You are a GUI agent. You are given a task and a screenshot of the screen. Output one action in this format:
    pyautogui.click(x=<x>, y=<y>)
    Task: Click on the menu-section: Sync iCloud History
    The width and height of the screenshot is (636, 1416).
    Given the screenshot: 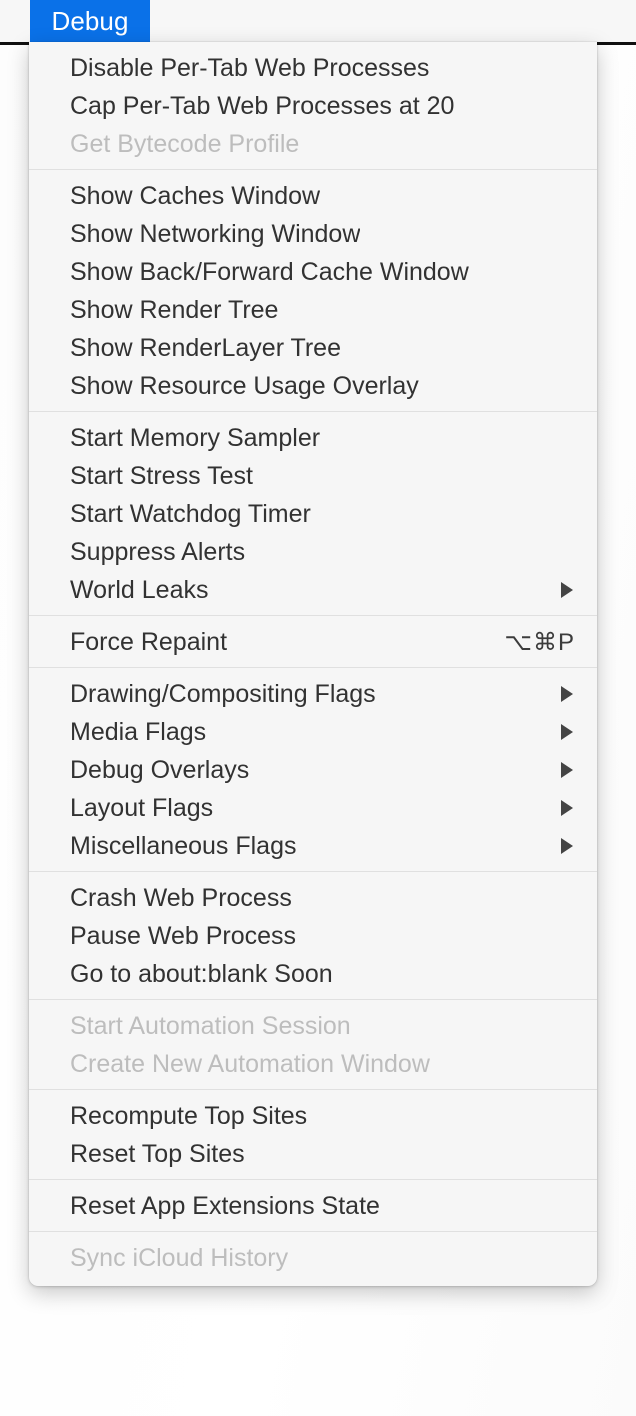 What is the action you would take?
    pyautogui.click(x=313, y=1258)
    